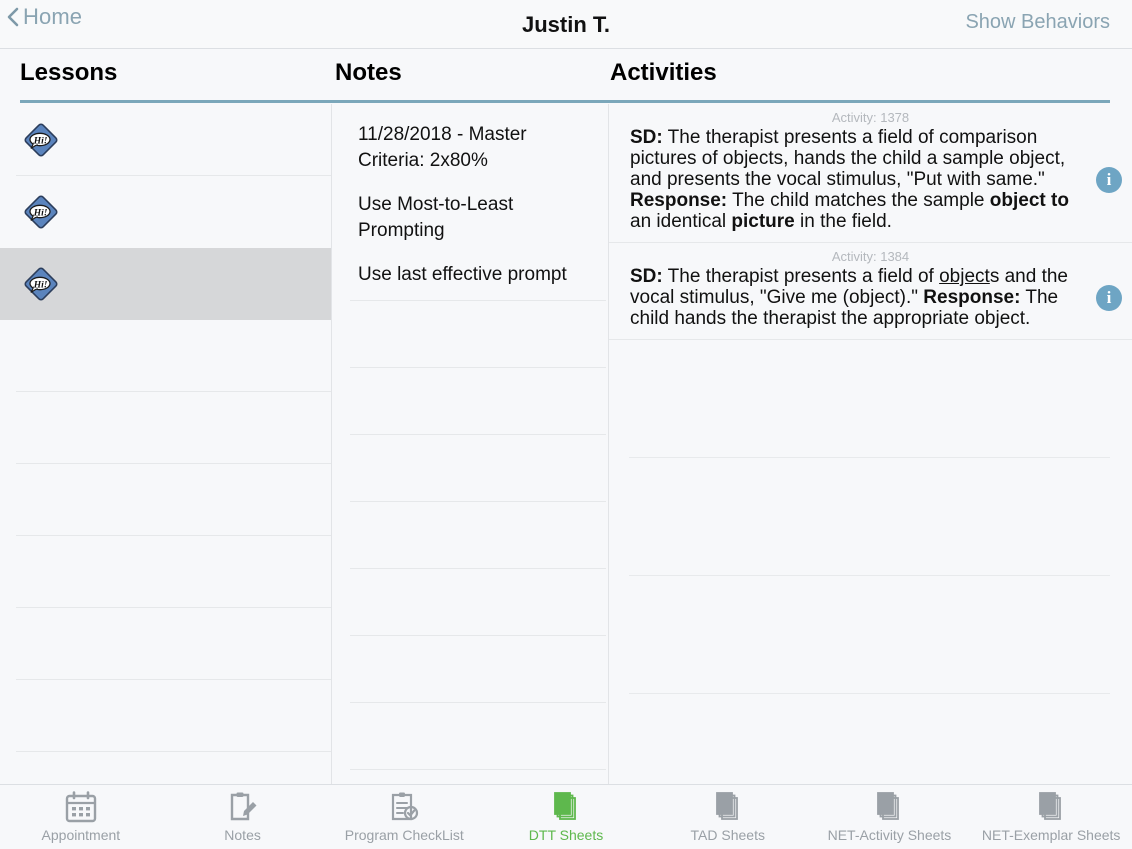  Describe the element at coordinates (889, 835) in the screenshot. I see `tab-label: NET-Activity Sheets` at that location.